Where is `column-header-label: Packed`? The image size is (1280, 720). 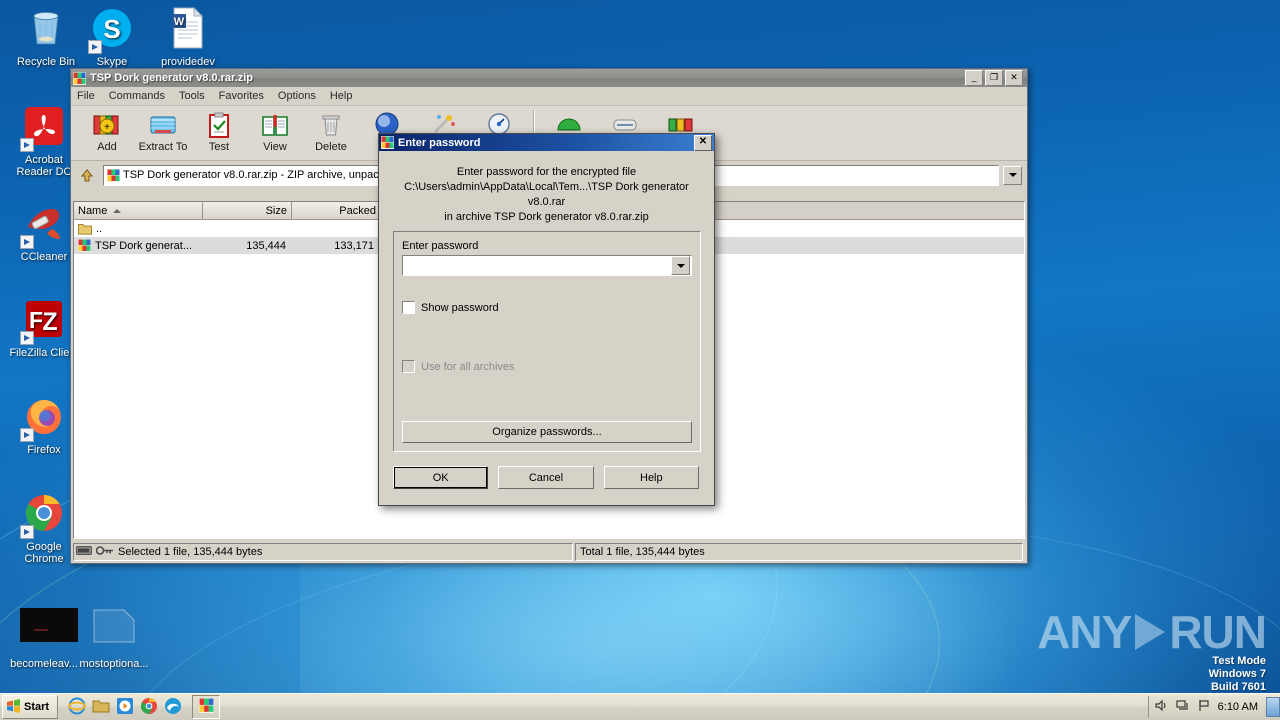
column-header-label: Packed is located at coordinates (357, 210).